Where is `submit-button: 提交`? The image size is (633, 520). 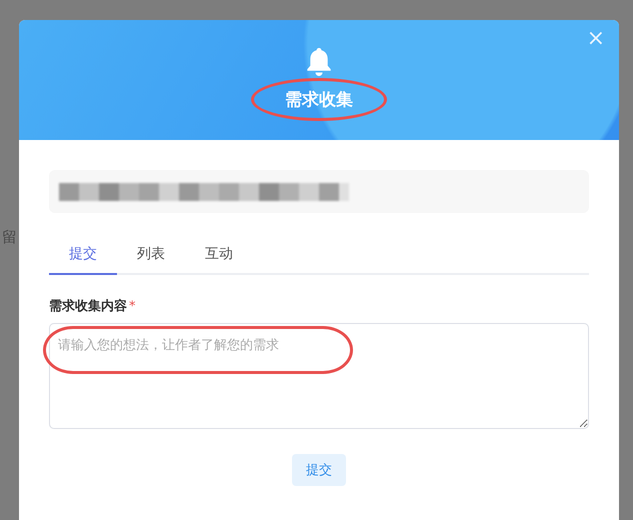 submit-button: 提交 is located at coordinates (319, 470).